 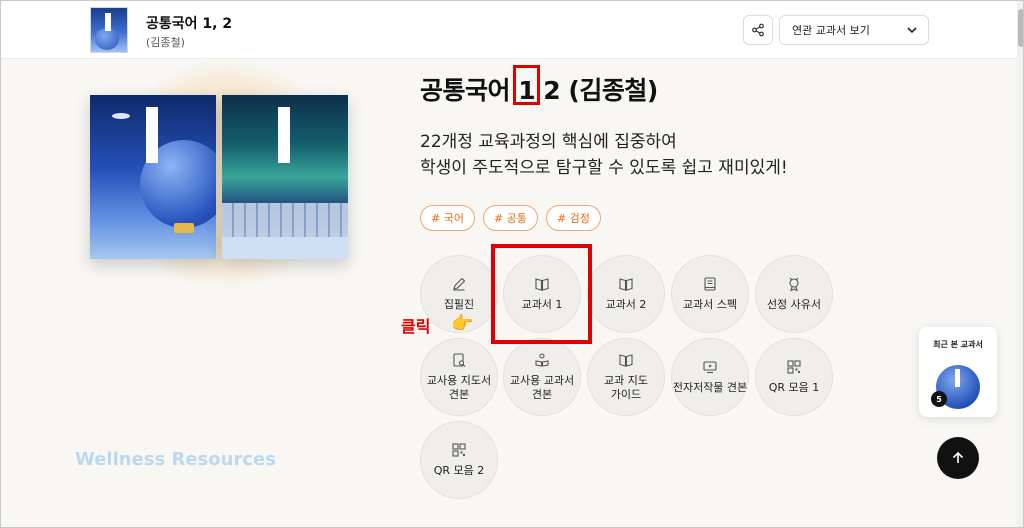 What do you see at coordinates (548, 142) in the screenshot?
I see `description-line-1: 22개정 교육과정의 핵심에 집중하여` at bounding box center [548, 142].